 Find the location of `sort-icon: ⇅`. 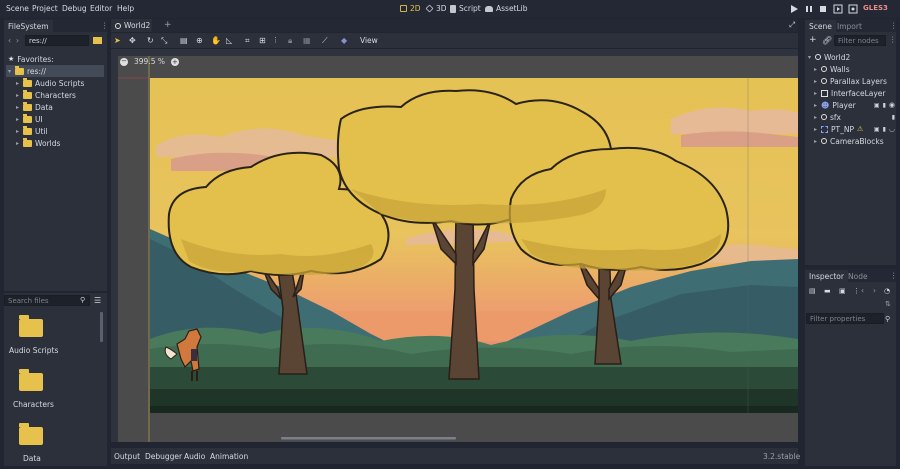

sort-icon: ⇅ is located at coordinates (888, 304).